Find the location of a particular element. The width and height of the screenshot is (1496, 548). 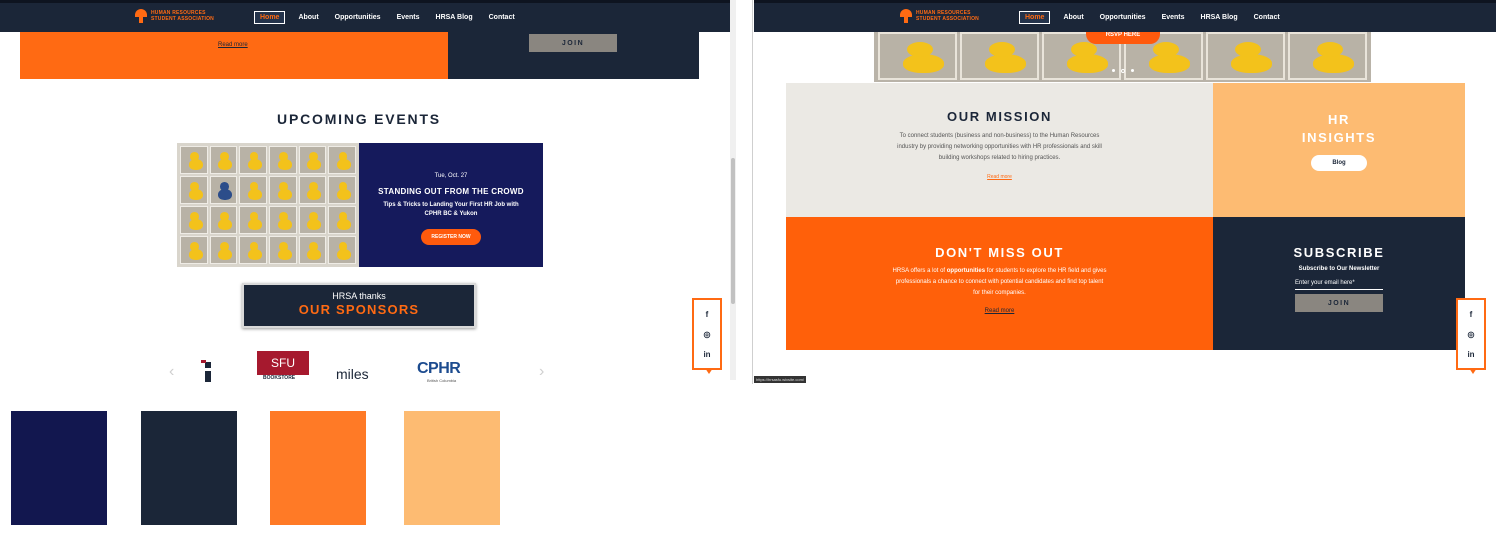

carousel-prev-arrow: ‹ is located at coordinates (171, 372).